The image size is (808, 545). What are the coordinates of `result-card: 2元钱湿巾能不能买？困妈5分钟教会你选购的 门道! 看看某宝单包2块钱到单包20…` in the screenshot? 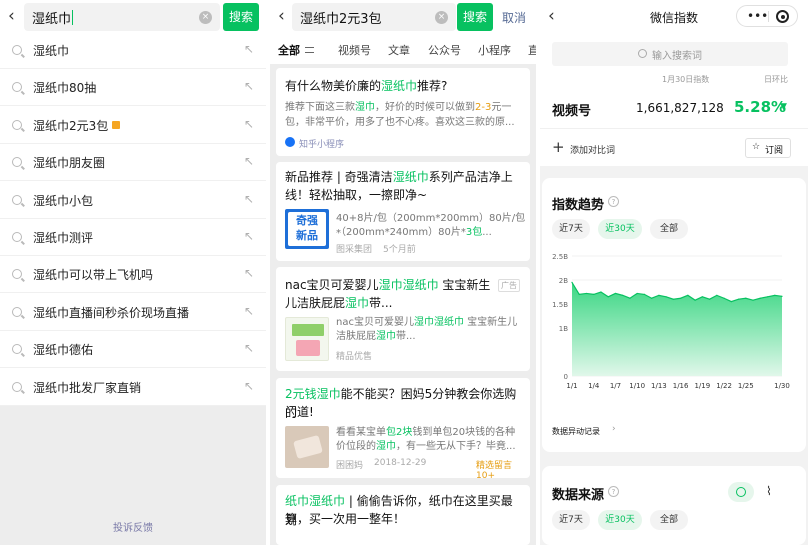 It's located at (403, 429).